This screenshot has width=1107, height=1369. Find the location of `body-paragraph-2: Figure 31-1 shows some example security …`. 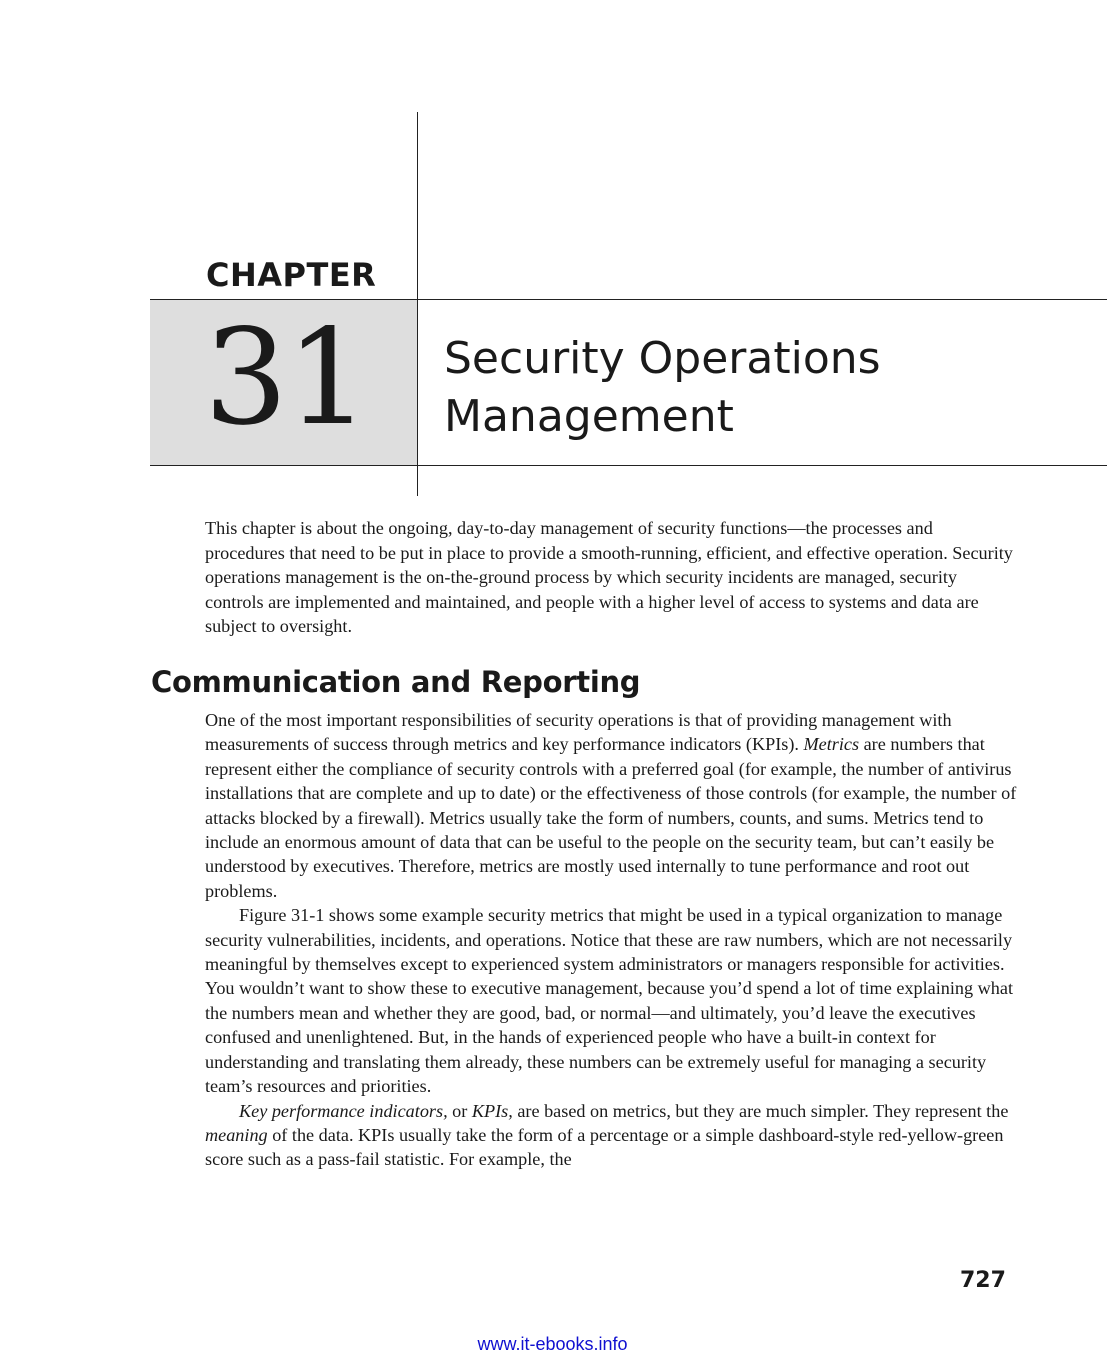

body-paragraph-2: Figure 31-1 shows some example security … is located at coordinates (609, 1001).